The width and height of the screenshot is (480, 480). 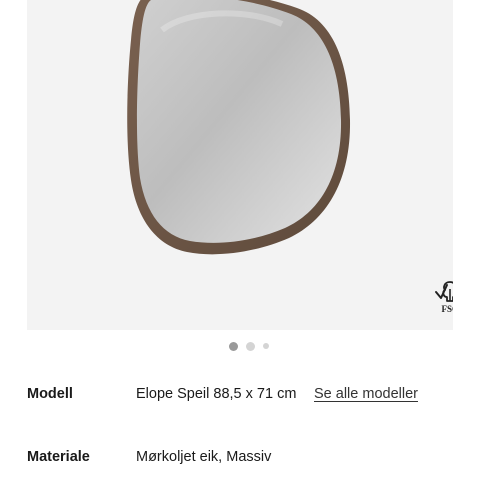 What do you see at coordinates (50, 394) in the screenshot?
I see `spec-label-model: Modell` at bounding box center [50, 394].